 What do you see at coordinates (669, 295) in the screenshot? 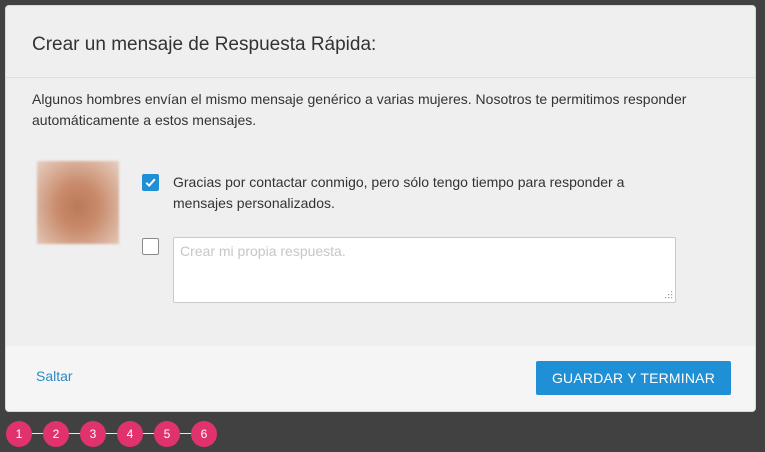
I see `resize-grip-icon` at bounding box center [669, 295].